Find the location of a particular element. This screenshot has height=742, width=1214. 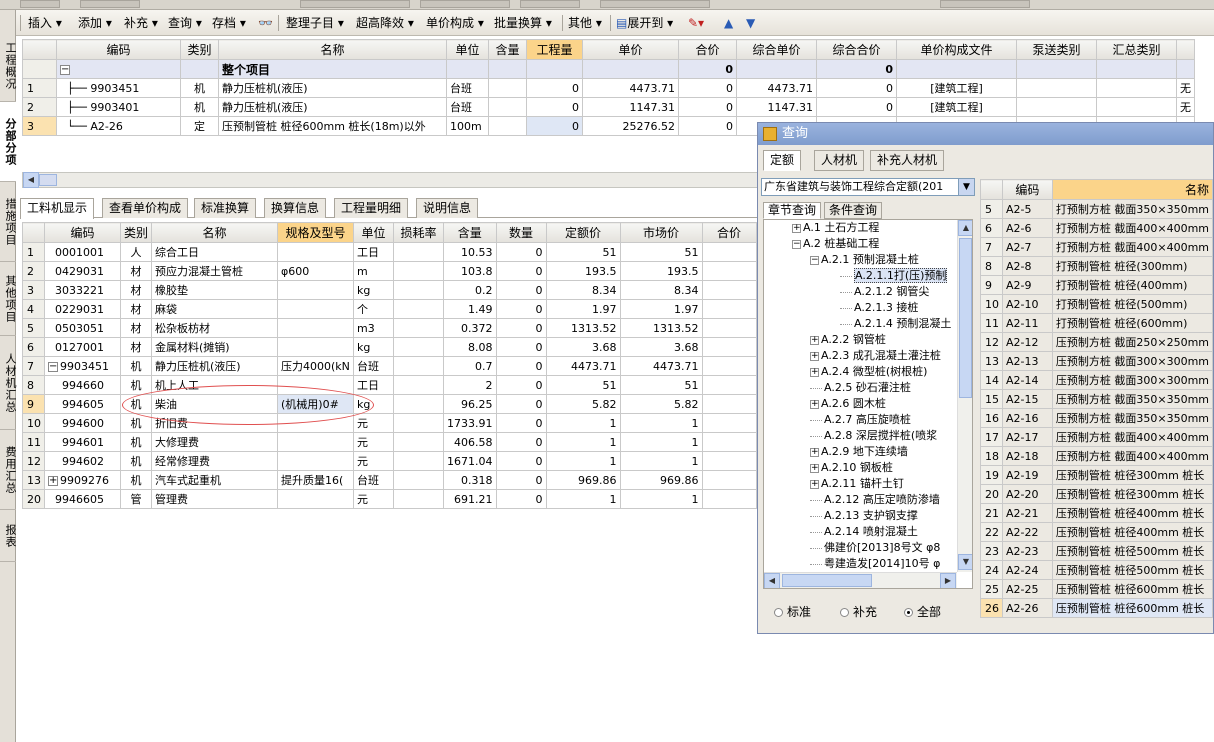

item-total: 0 is located at coordinates (707, 107).